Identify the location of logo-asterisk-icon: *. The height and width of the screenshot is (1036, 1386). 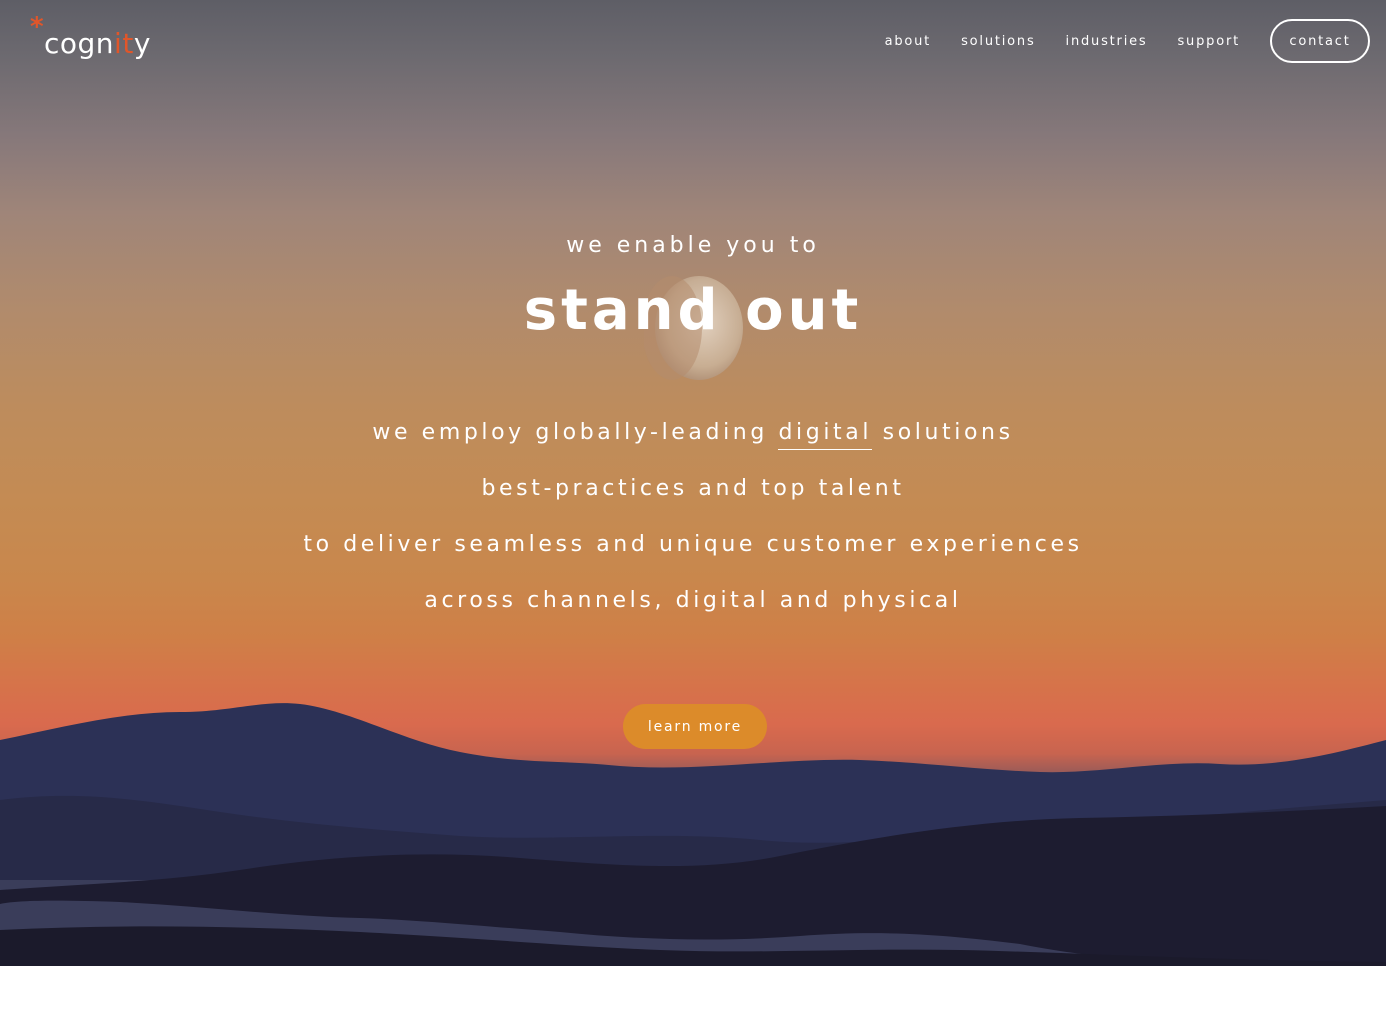
(37, 27).